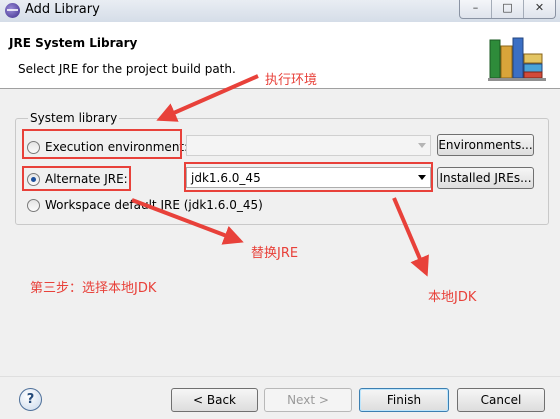 This screenshot has width=560, height=419. Describe the element at coordinates (280, 376) in the screenshot. I see `footer-separator` at that location.